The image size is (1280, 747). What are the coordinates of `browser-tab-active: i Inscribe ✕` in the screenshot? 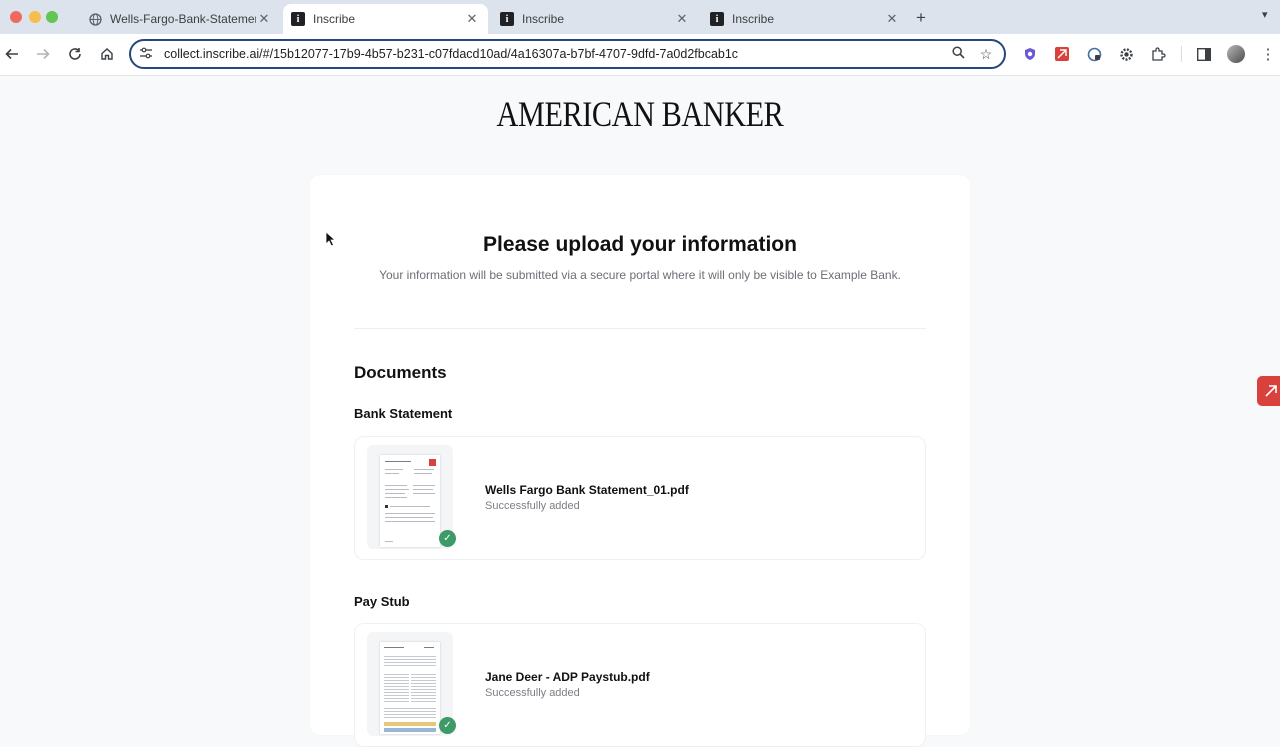 It's located at (385, 19).